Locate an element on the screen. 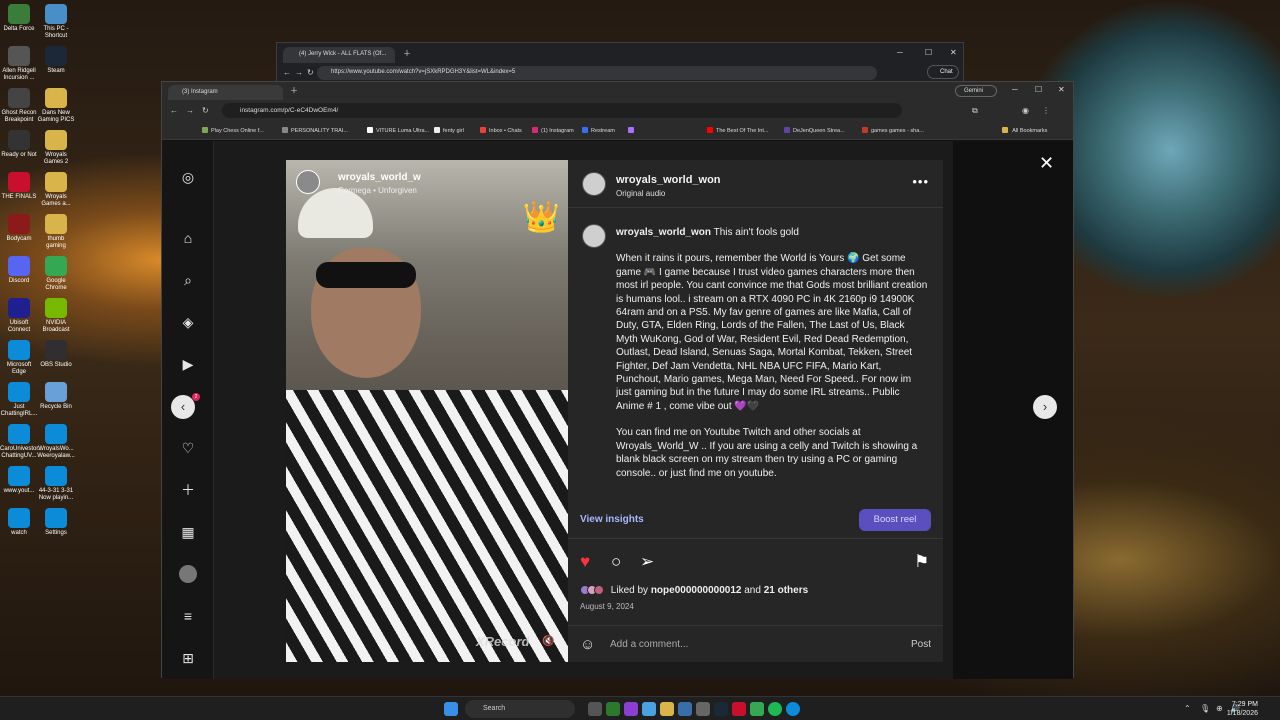 The height and width of the screenshot is (720, 1280). instagram-logo-icon: ◎ is located at coordinates (188, 177).